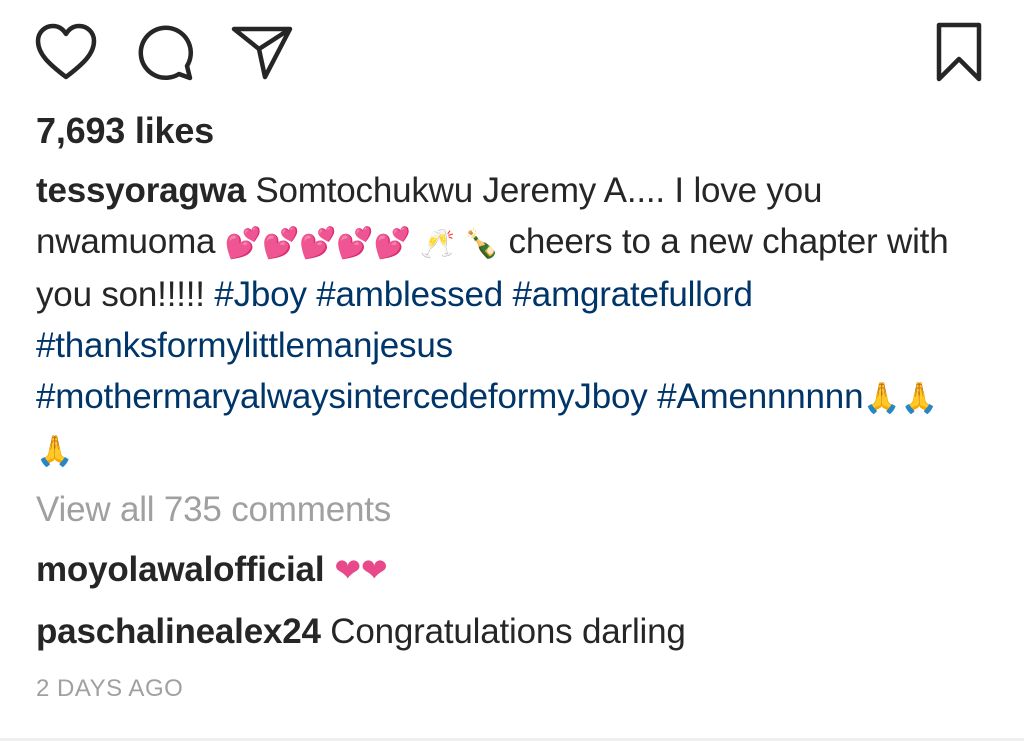 Image resolution: width=1024 pixels, height=741 pixels. I want to click on comment-username: moyolawalofficial, so click(180, 569).